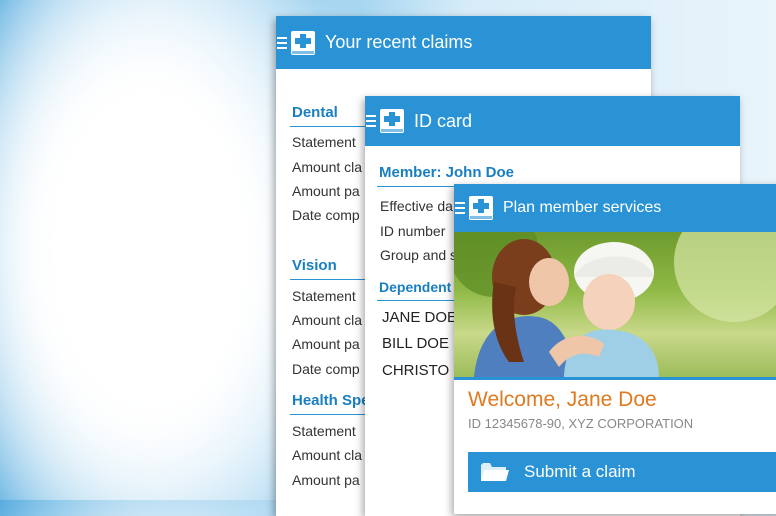 The width and height of the screenshot is (776, 516). Describe the element at coordinates (416, 206) in the screenshot. I see `id-row: Effective da` at that location.